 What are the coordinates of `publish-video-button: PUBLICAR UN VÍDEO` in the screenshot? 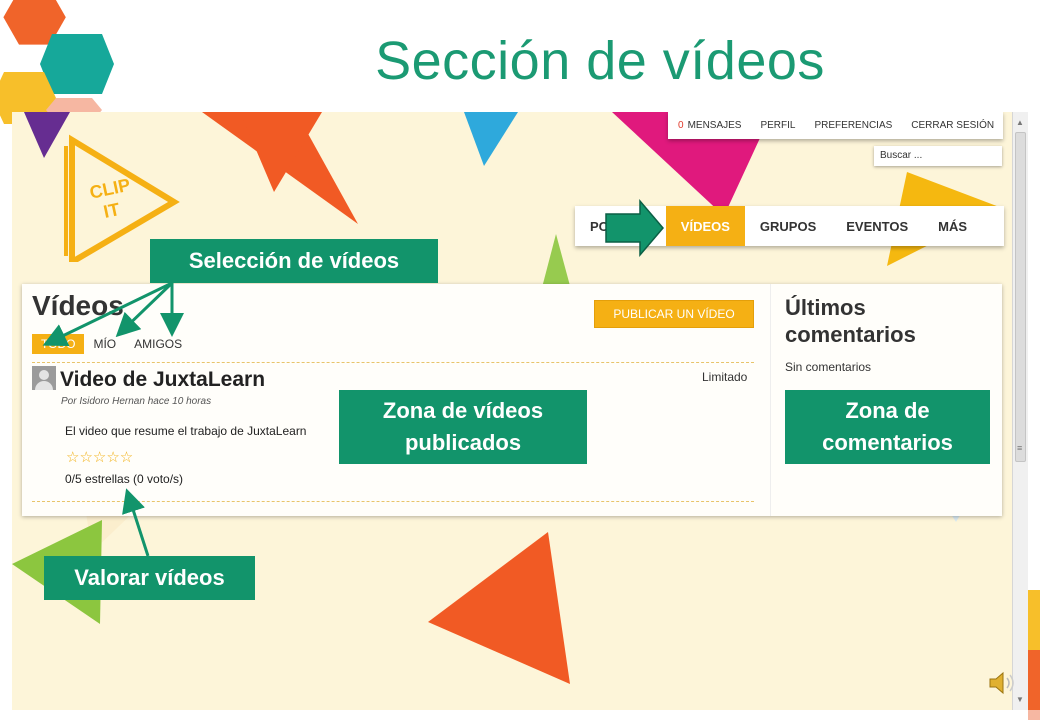 It's located at (674, 314).